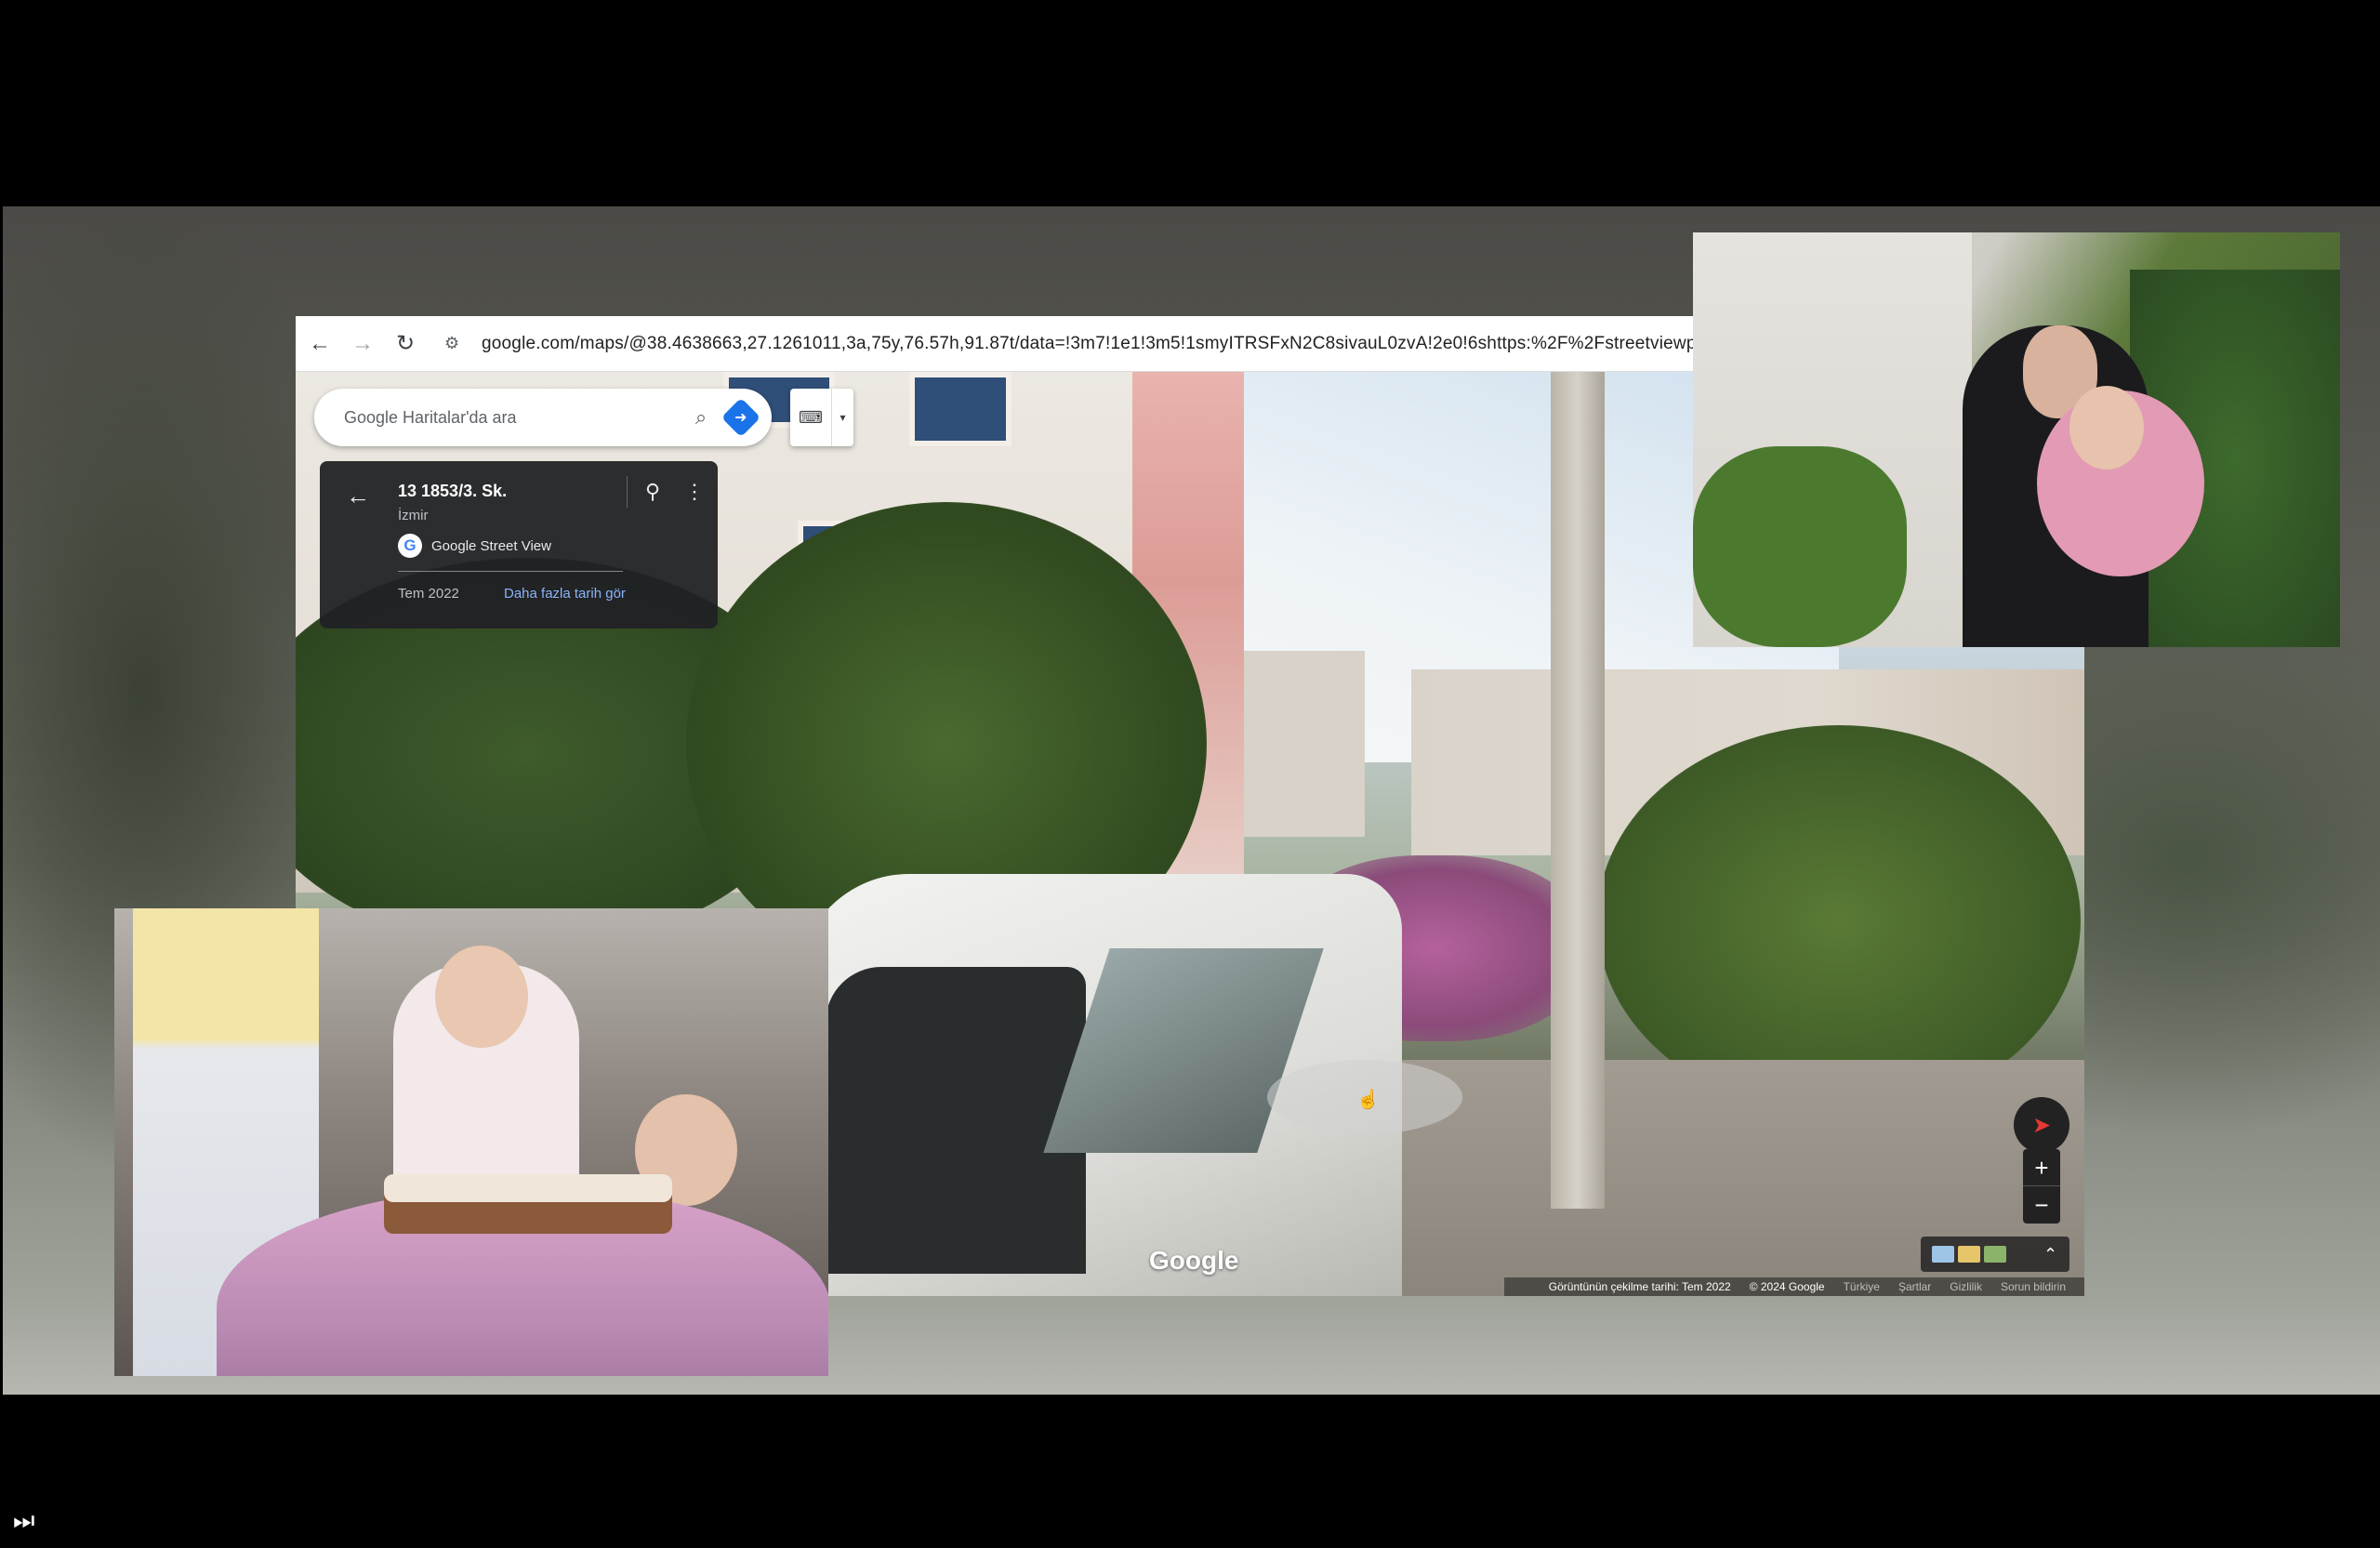 This screenshot has width=2380, height=1548. Describe the element at coordinates (1862, 1286) in the screenshot. I see `footer-country: Türkiye` at that location.